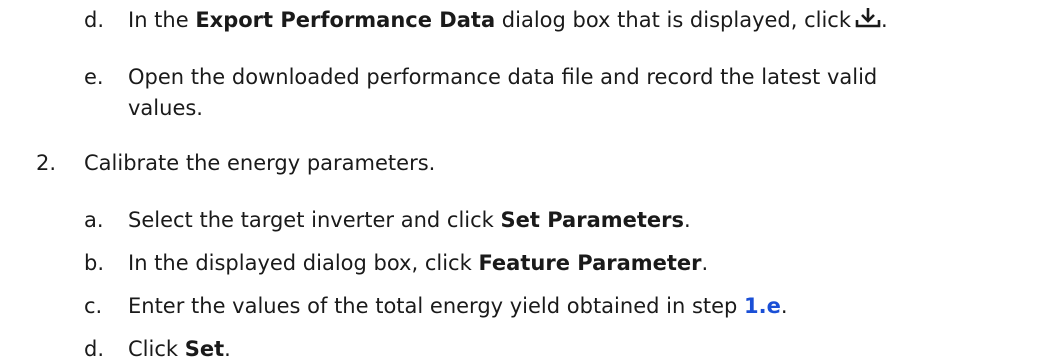  I want to click on step-d2-text-1: Click, so click(156, 349).